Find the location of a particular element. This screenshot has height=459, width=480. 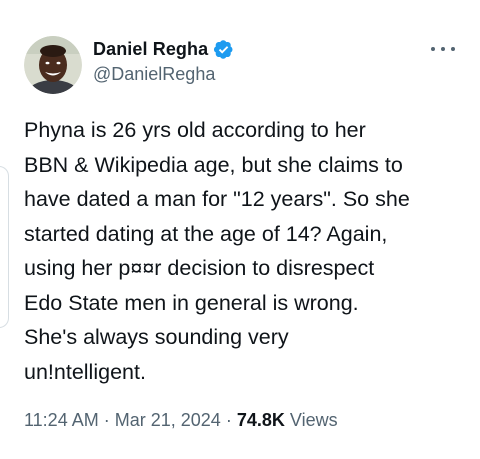

views-label: Views is located at coordinates (313, 420).